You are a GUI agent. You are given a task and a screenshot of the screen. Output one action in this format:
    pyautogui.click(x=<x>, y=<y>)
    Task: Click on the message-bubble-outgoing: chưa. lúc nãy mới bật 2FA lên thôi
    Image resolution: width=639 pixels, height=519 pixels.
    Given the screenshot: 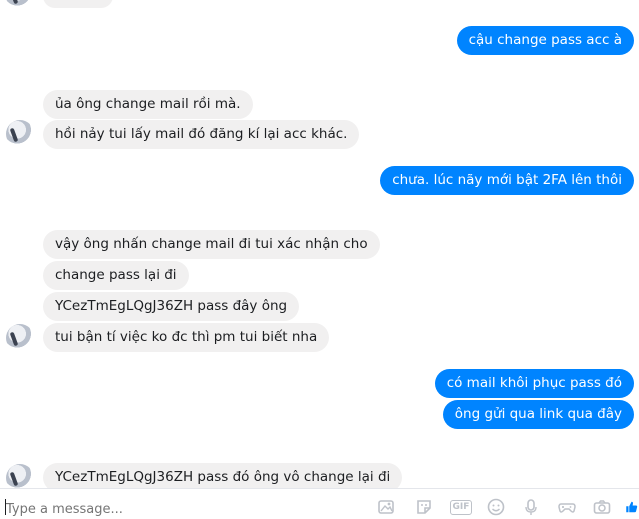 What is the action you would take?
    pyautogui.click(x=507, y=180)
    